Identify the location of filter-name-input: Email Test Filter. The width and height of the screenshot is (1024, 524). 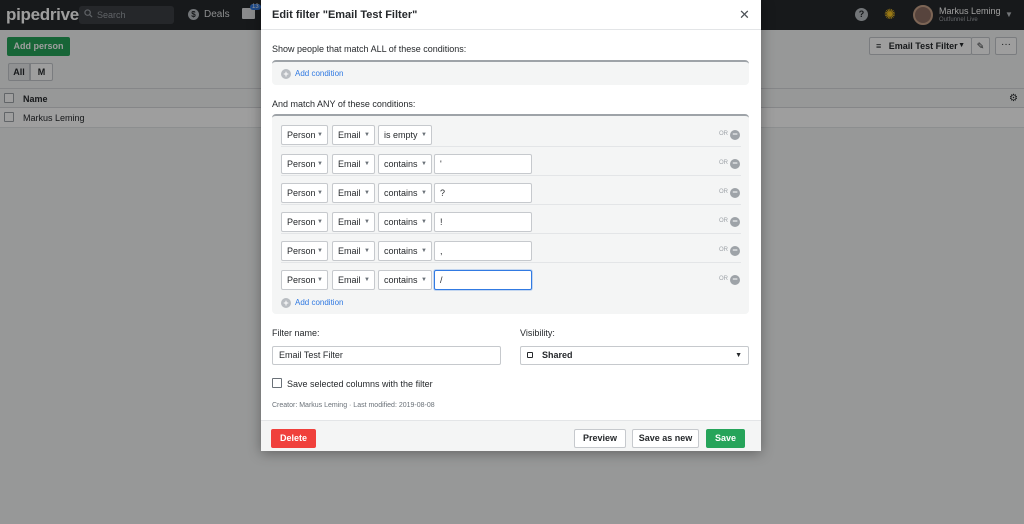
(386, 355).